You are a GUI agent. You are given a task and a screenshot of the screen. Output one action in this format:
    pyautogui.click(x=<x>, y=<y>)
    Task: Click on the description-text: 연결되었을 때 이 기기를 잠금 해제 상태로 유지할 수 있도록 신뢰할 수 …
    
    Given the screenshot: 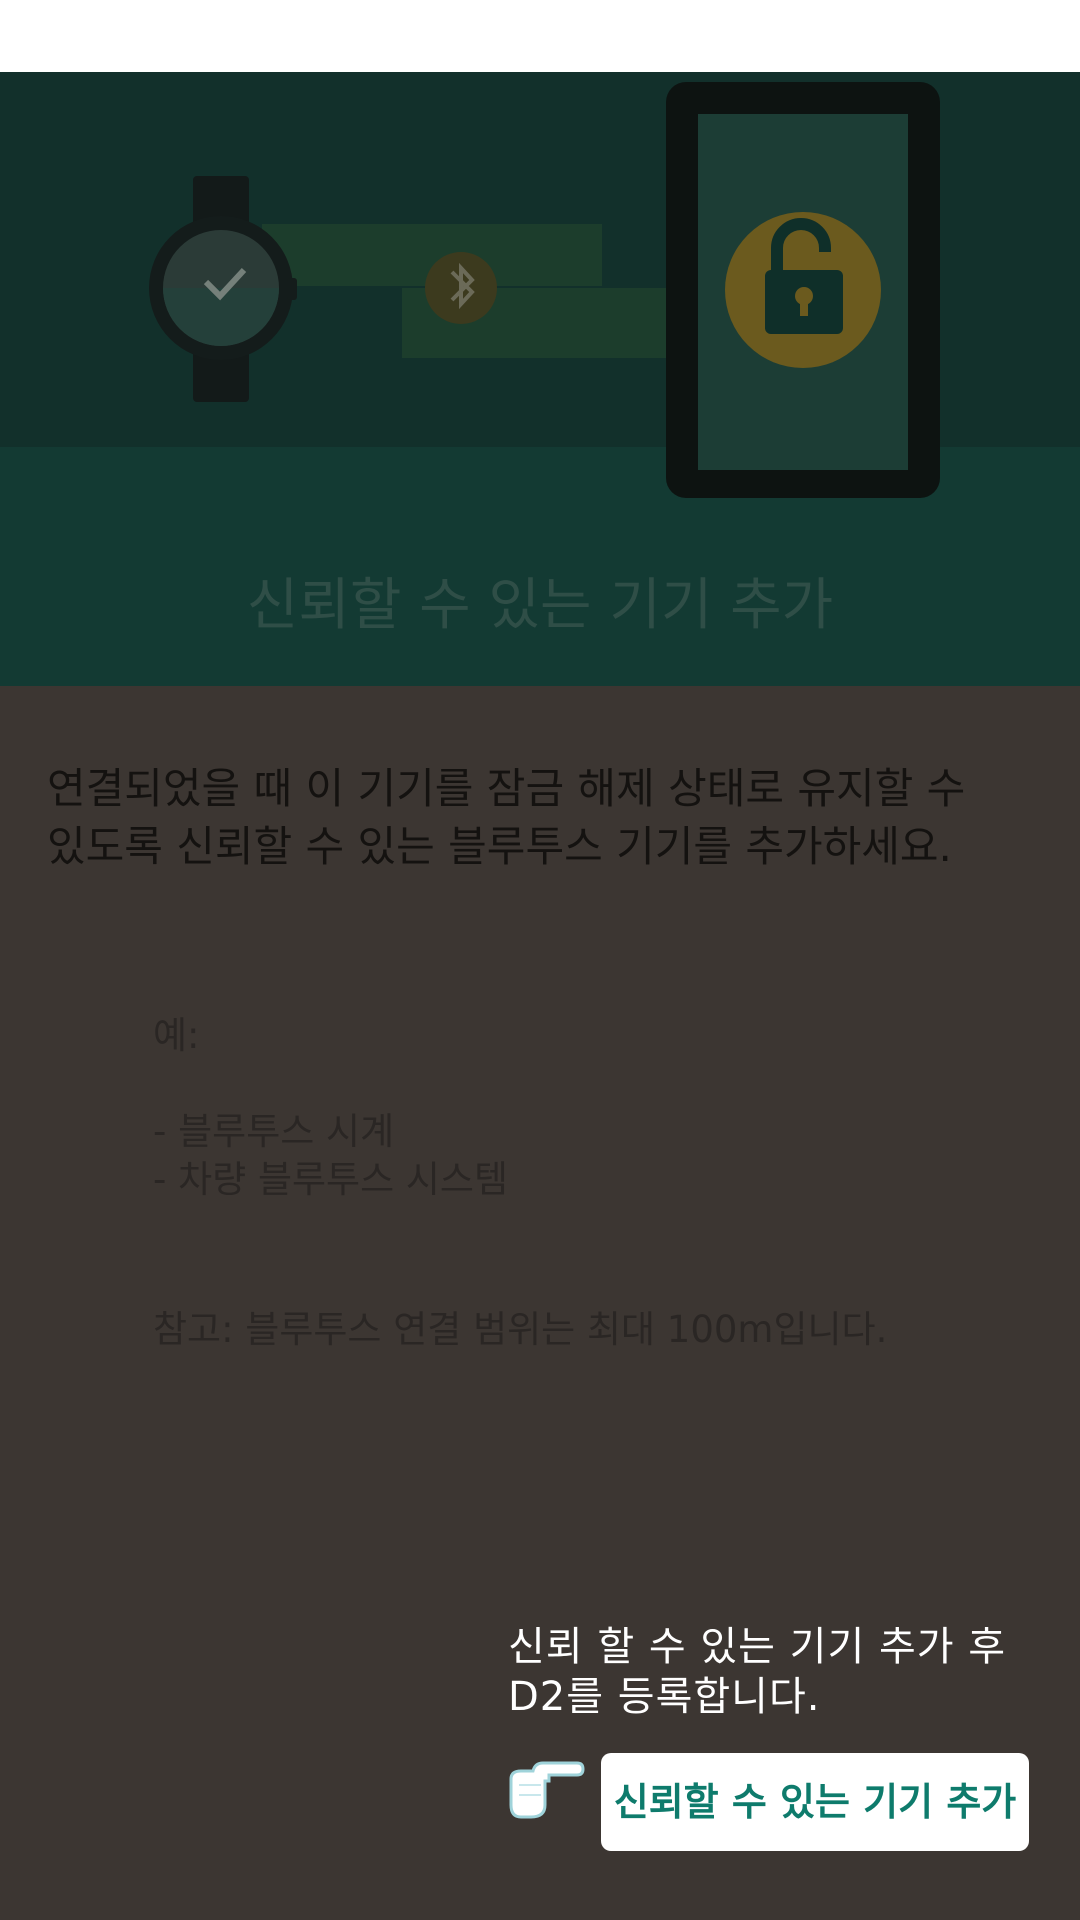 What is the action you would take?
    pyautogui.click(x=506, y=817)
    